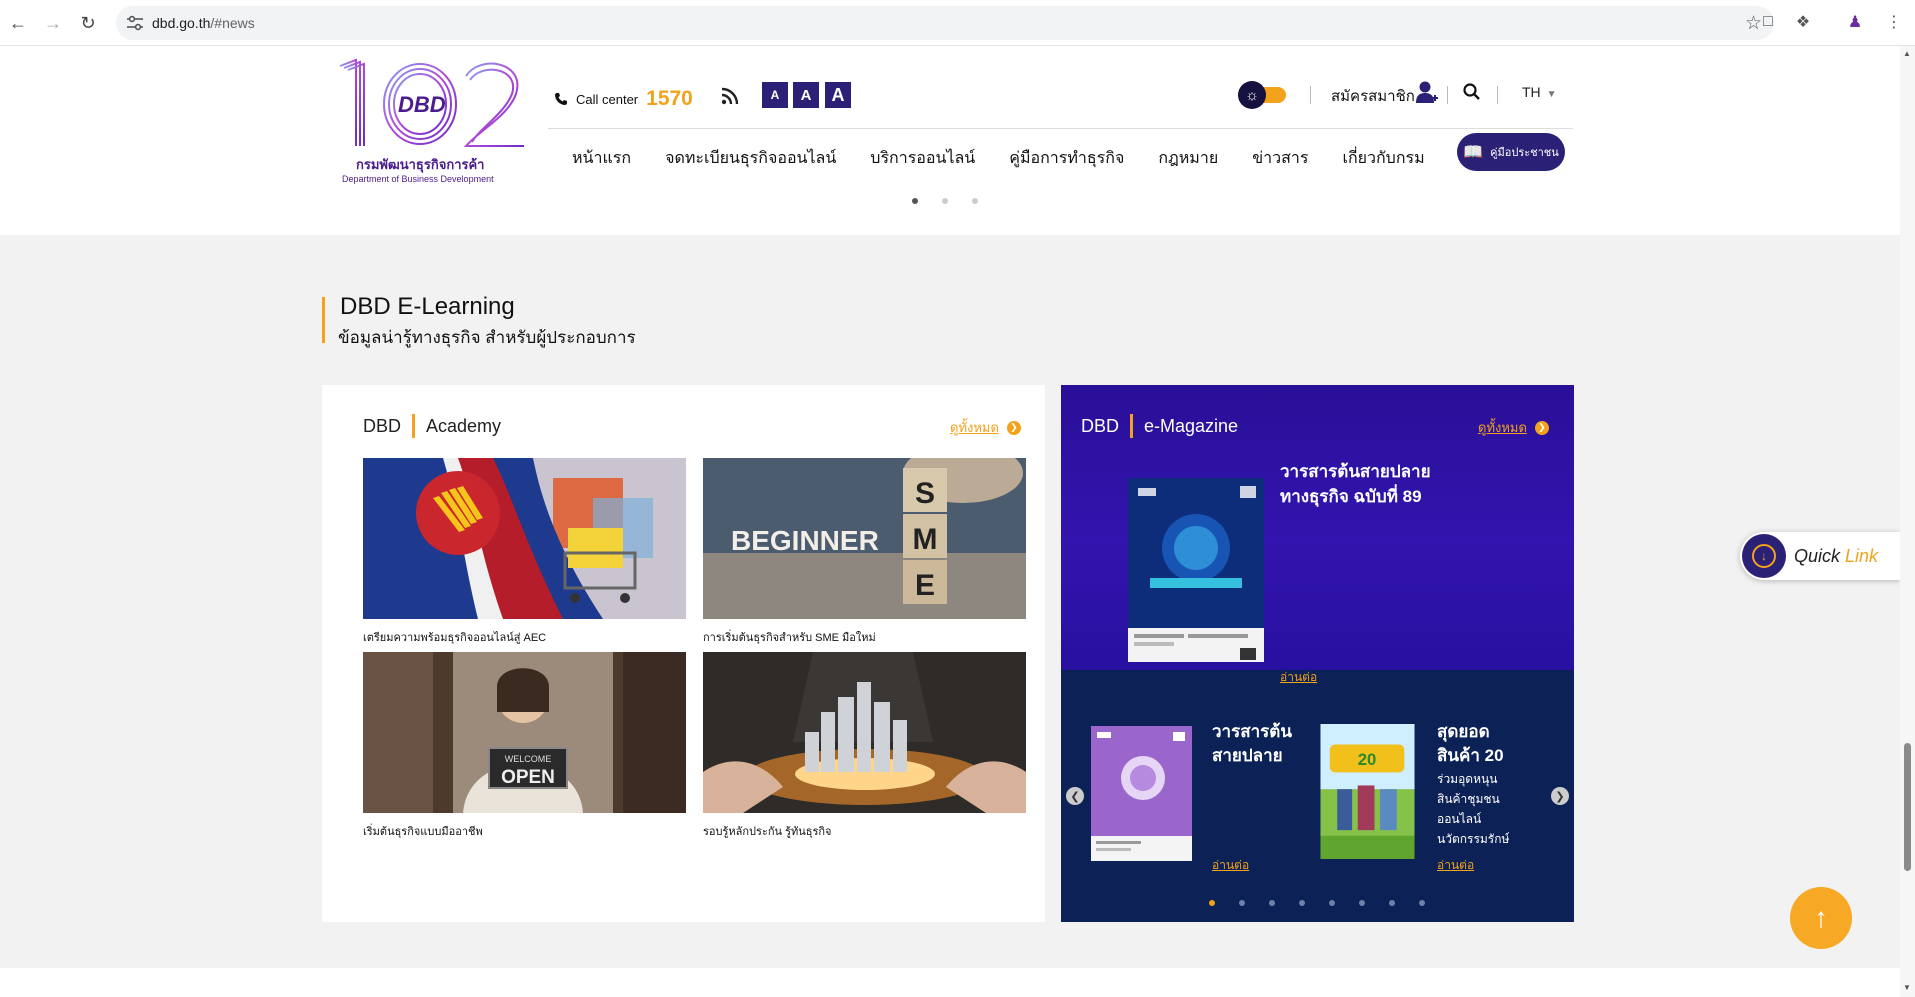  I want to click on course-card: WELCOME OPEN เริ่มต้นธุรกิจแบบมืออาชีพ, so click(524, 746).